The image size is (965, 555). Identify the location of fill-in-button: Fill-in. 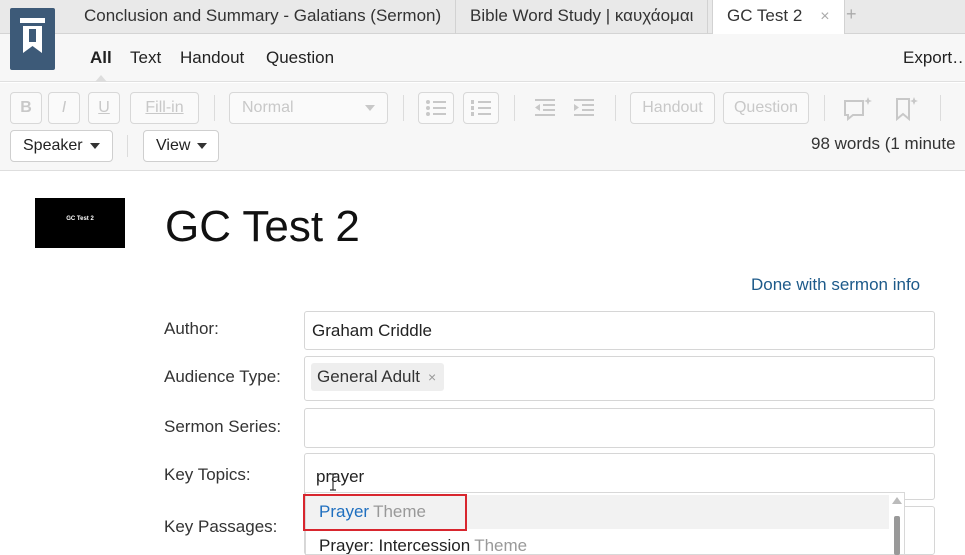
(164, 108).